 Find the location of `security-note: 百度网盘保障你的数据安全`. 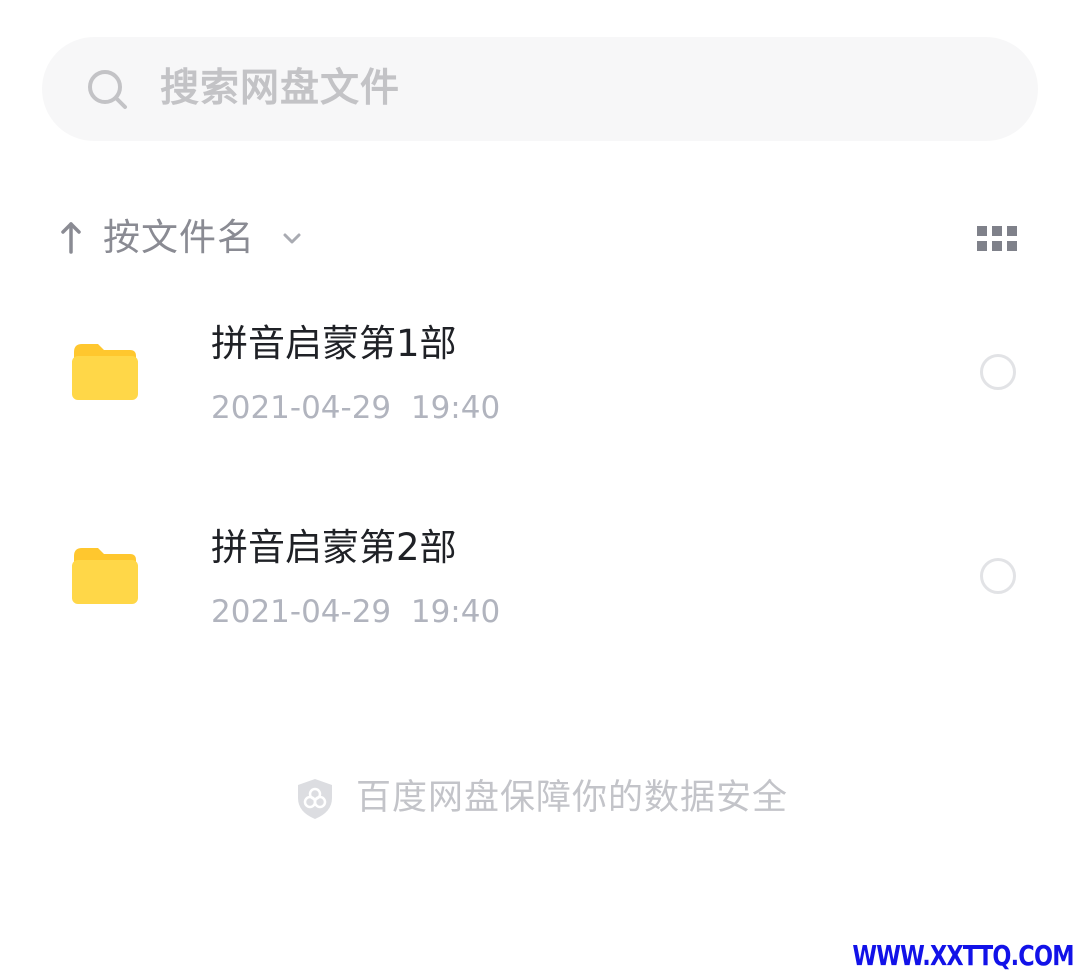

security-note: 百度网盘保障你的数据安全 is located at coordinates (556, 798).